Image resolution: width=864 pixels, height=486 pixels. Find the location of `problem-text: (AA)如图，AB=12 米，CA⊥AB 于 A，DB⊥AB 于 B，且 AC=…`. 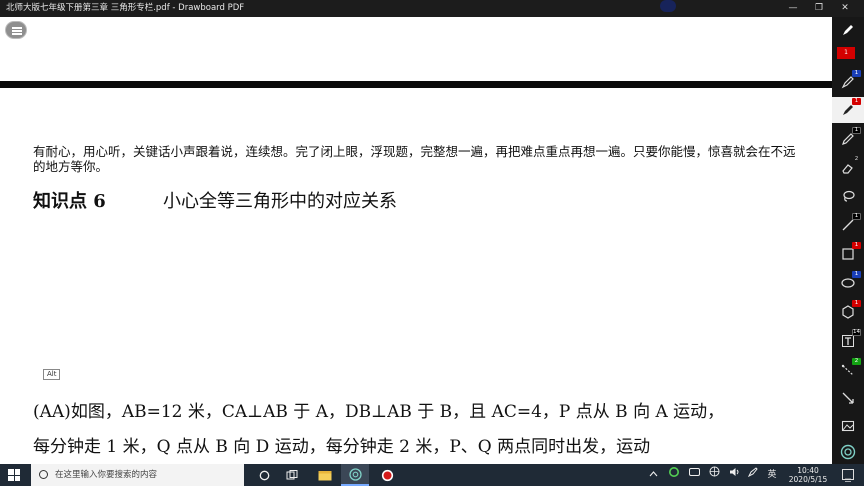

problem-text: (AA)如图，AB=12 米，CA⊥AB 于 A，DB⊥AB 于 B，且 AC=… is located at coordinates (378, 429).